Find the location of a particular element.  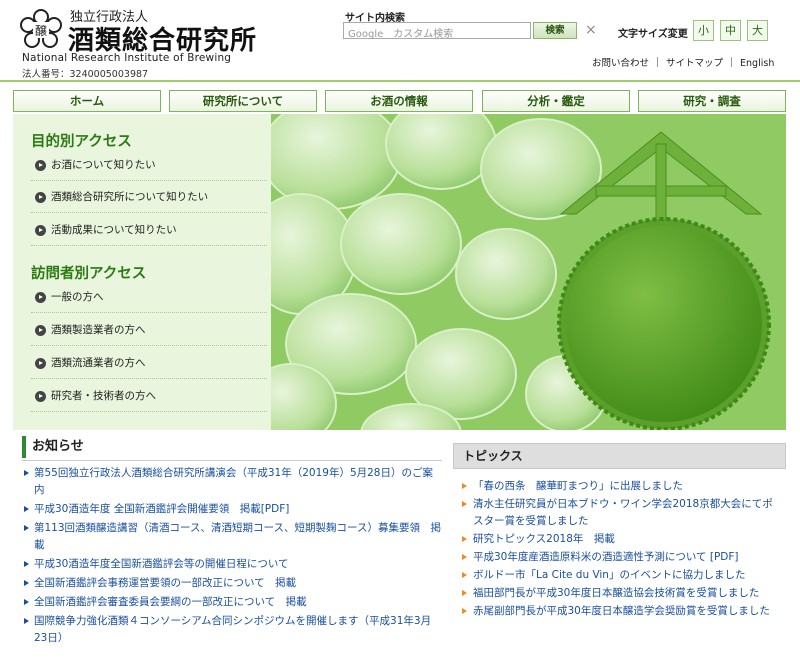

org-name-en: National Research Institute of Brewing is located at coordinates (127, 58).